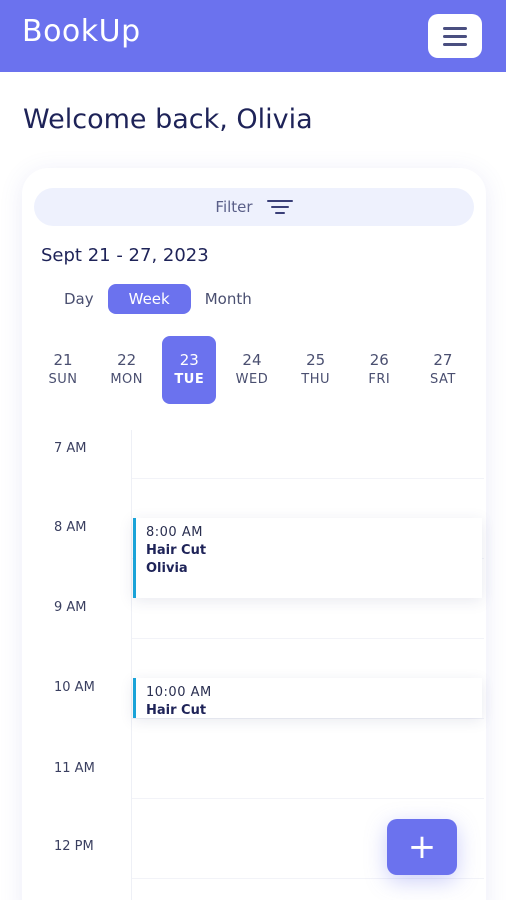 This screenshot has width=506, height=900. Describe the element at coordinates (379, 379) in the screenshot. I see `day-of-week: FRI` at that location.